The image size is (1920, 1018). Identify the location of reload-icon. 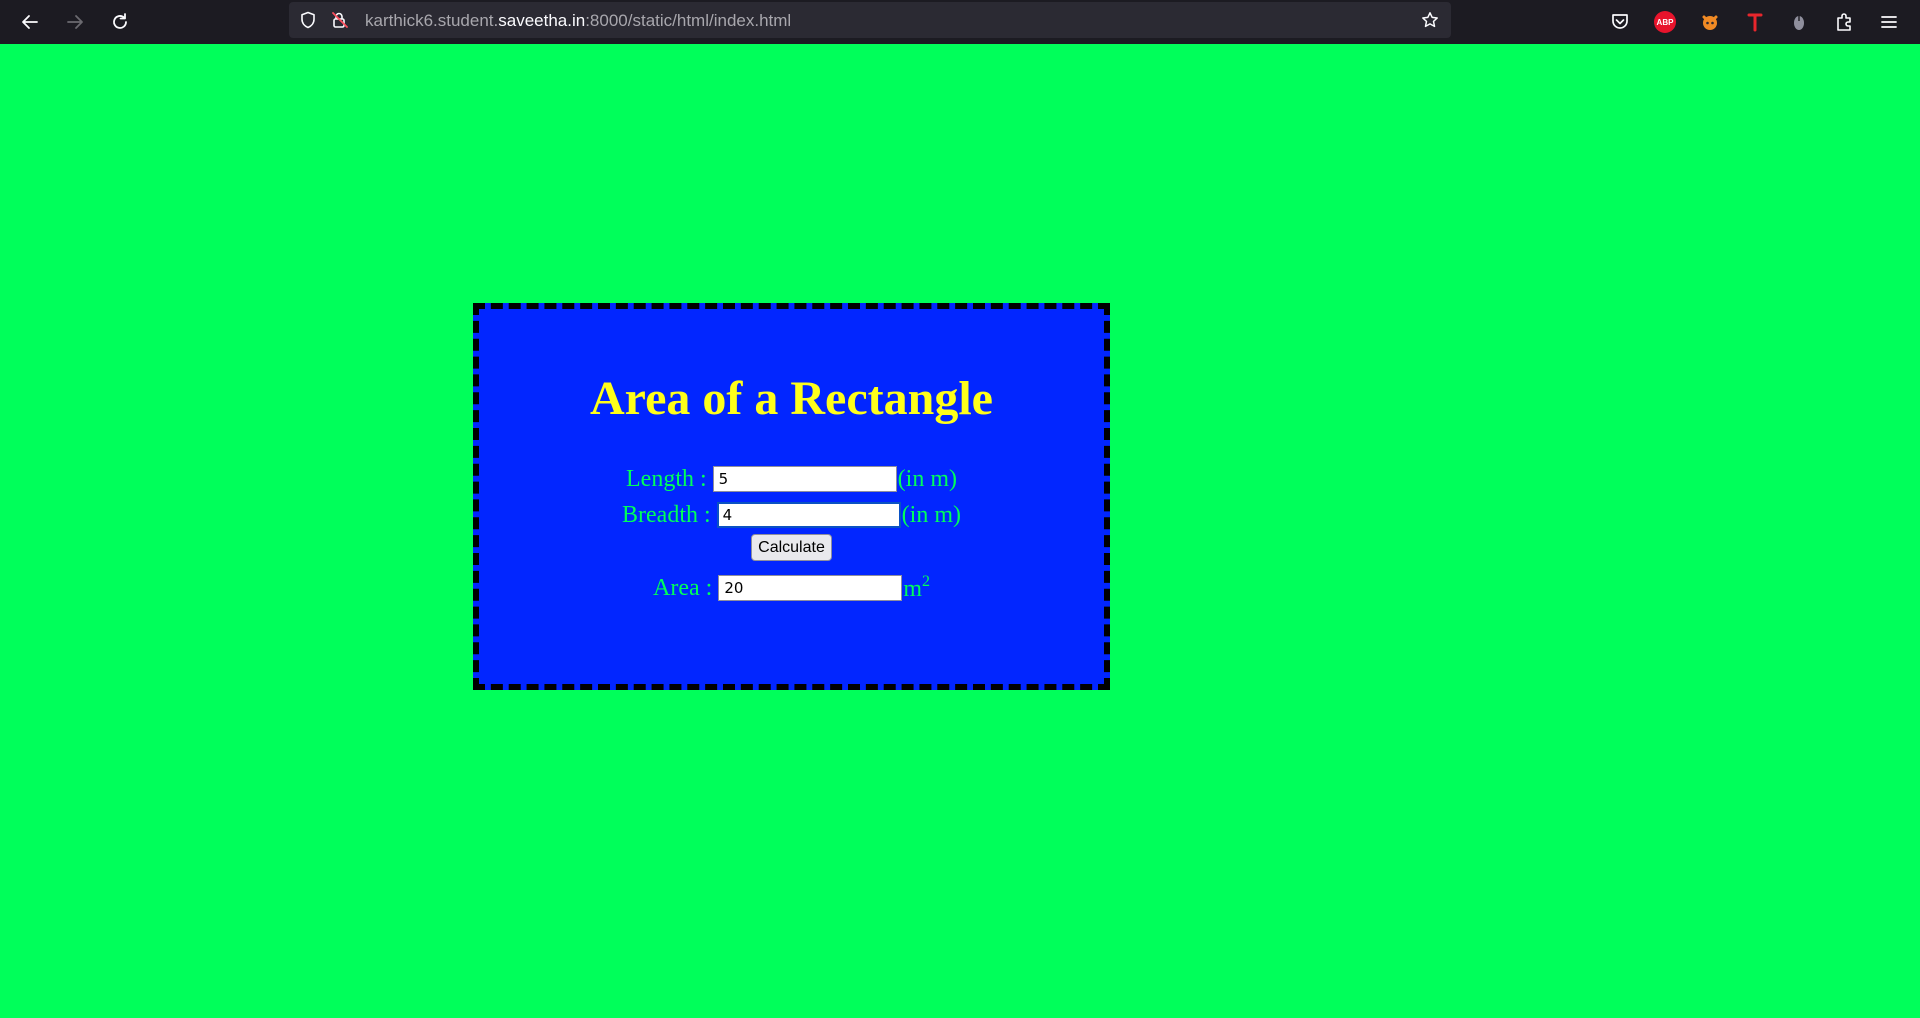
(120, 21).